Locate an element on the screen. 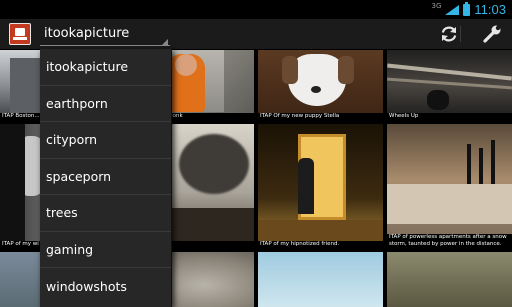  grid-tile: ITAP Of my new puppy Stella is located at coordinates (320, 85).